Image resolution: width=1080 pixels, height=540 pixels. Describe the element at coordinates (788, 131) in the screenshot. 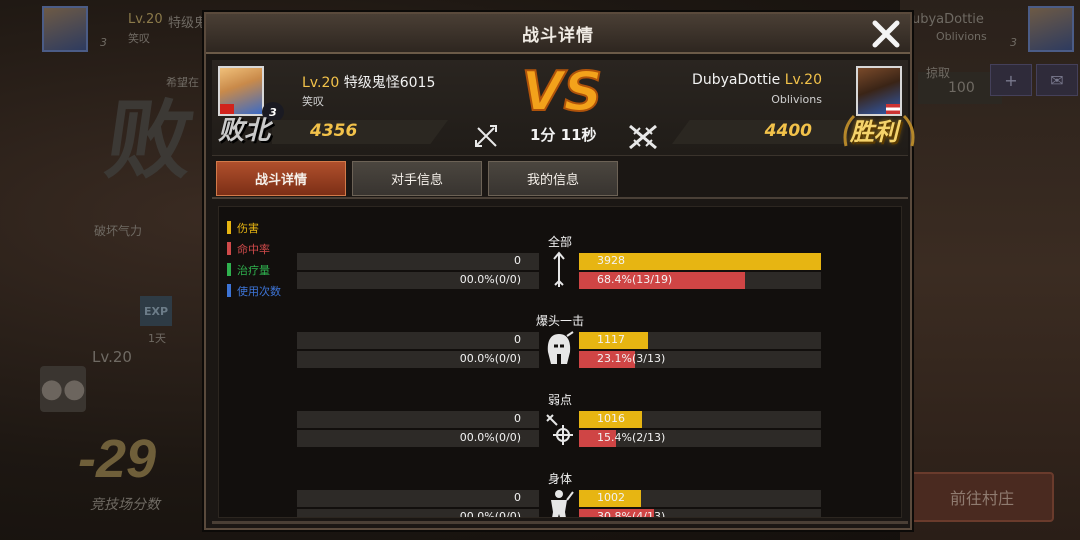

I see `right-player-score: 4400` at that location.